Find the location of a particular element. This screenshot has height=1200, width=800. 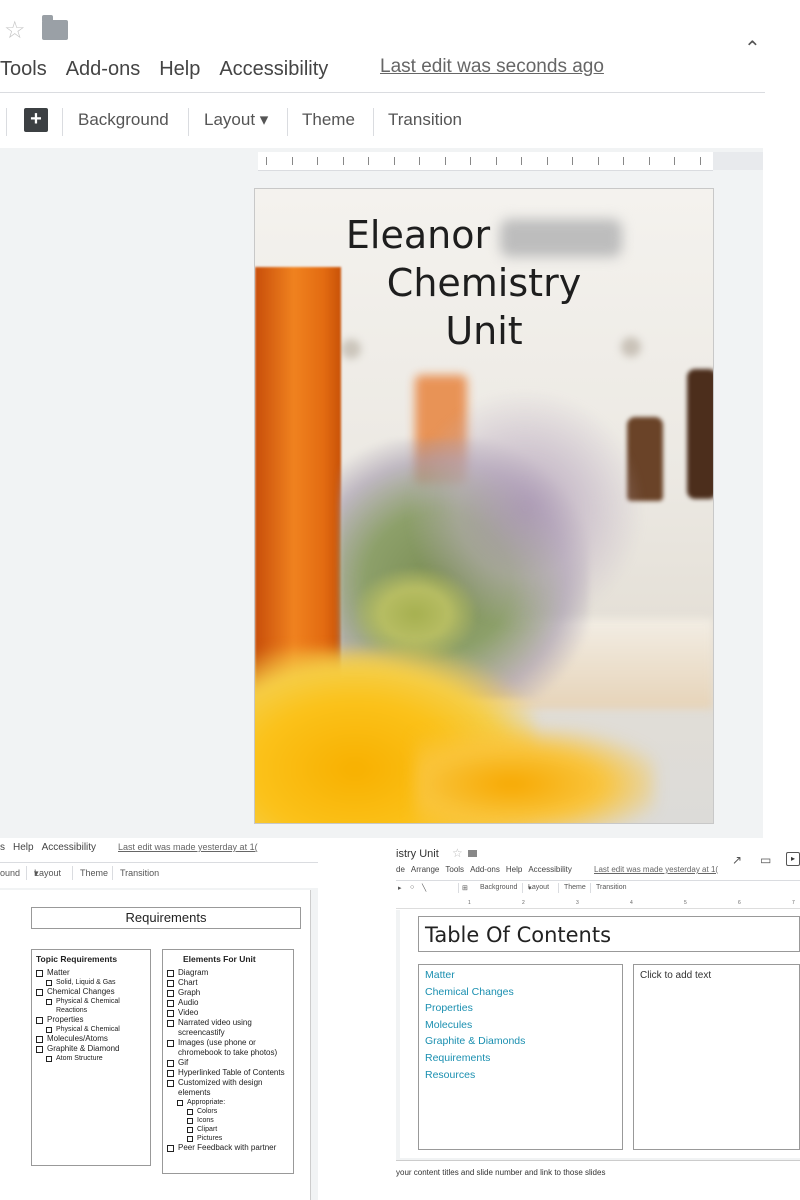

menu-arrange: Arrange is located at coordinates (425, 869).